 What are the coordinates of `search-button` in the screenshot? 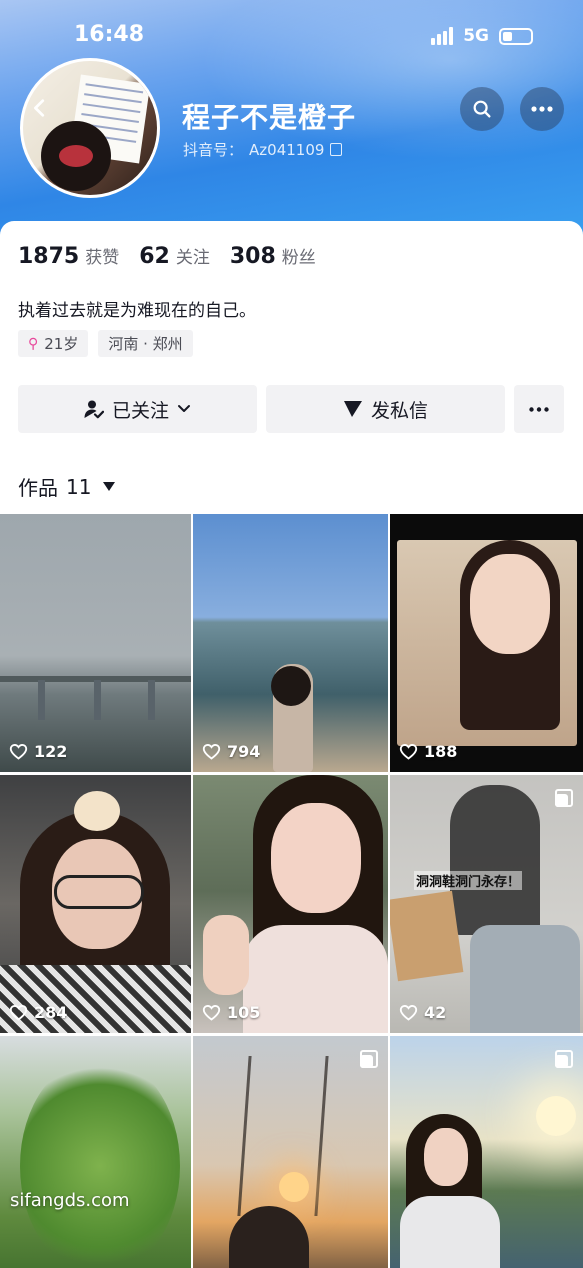 It's located at (482, 109).